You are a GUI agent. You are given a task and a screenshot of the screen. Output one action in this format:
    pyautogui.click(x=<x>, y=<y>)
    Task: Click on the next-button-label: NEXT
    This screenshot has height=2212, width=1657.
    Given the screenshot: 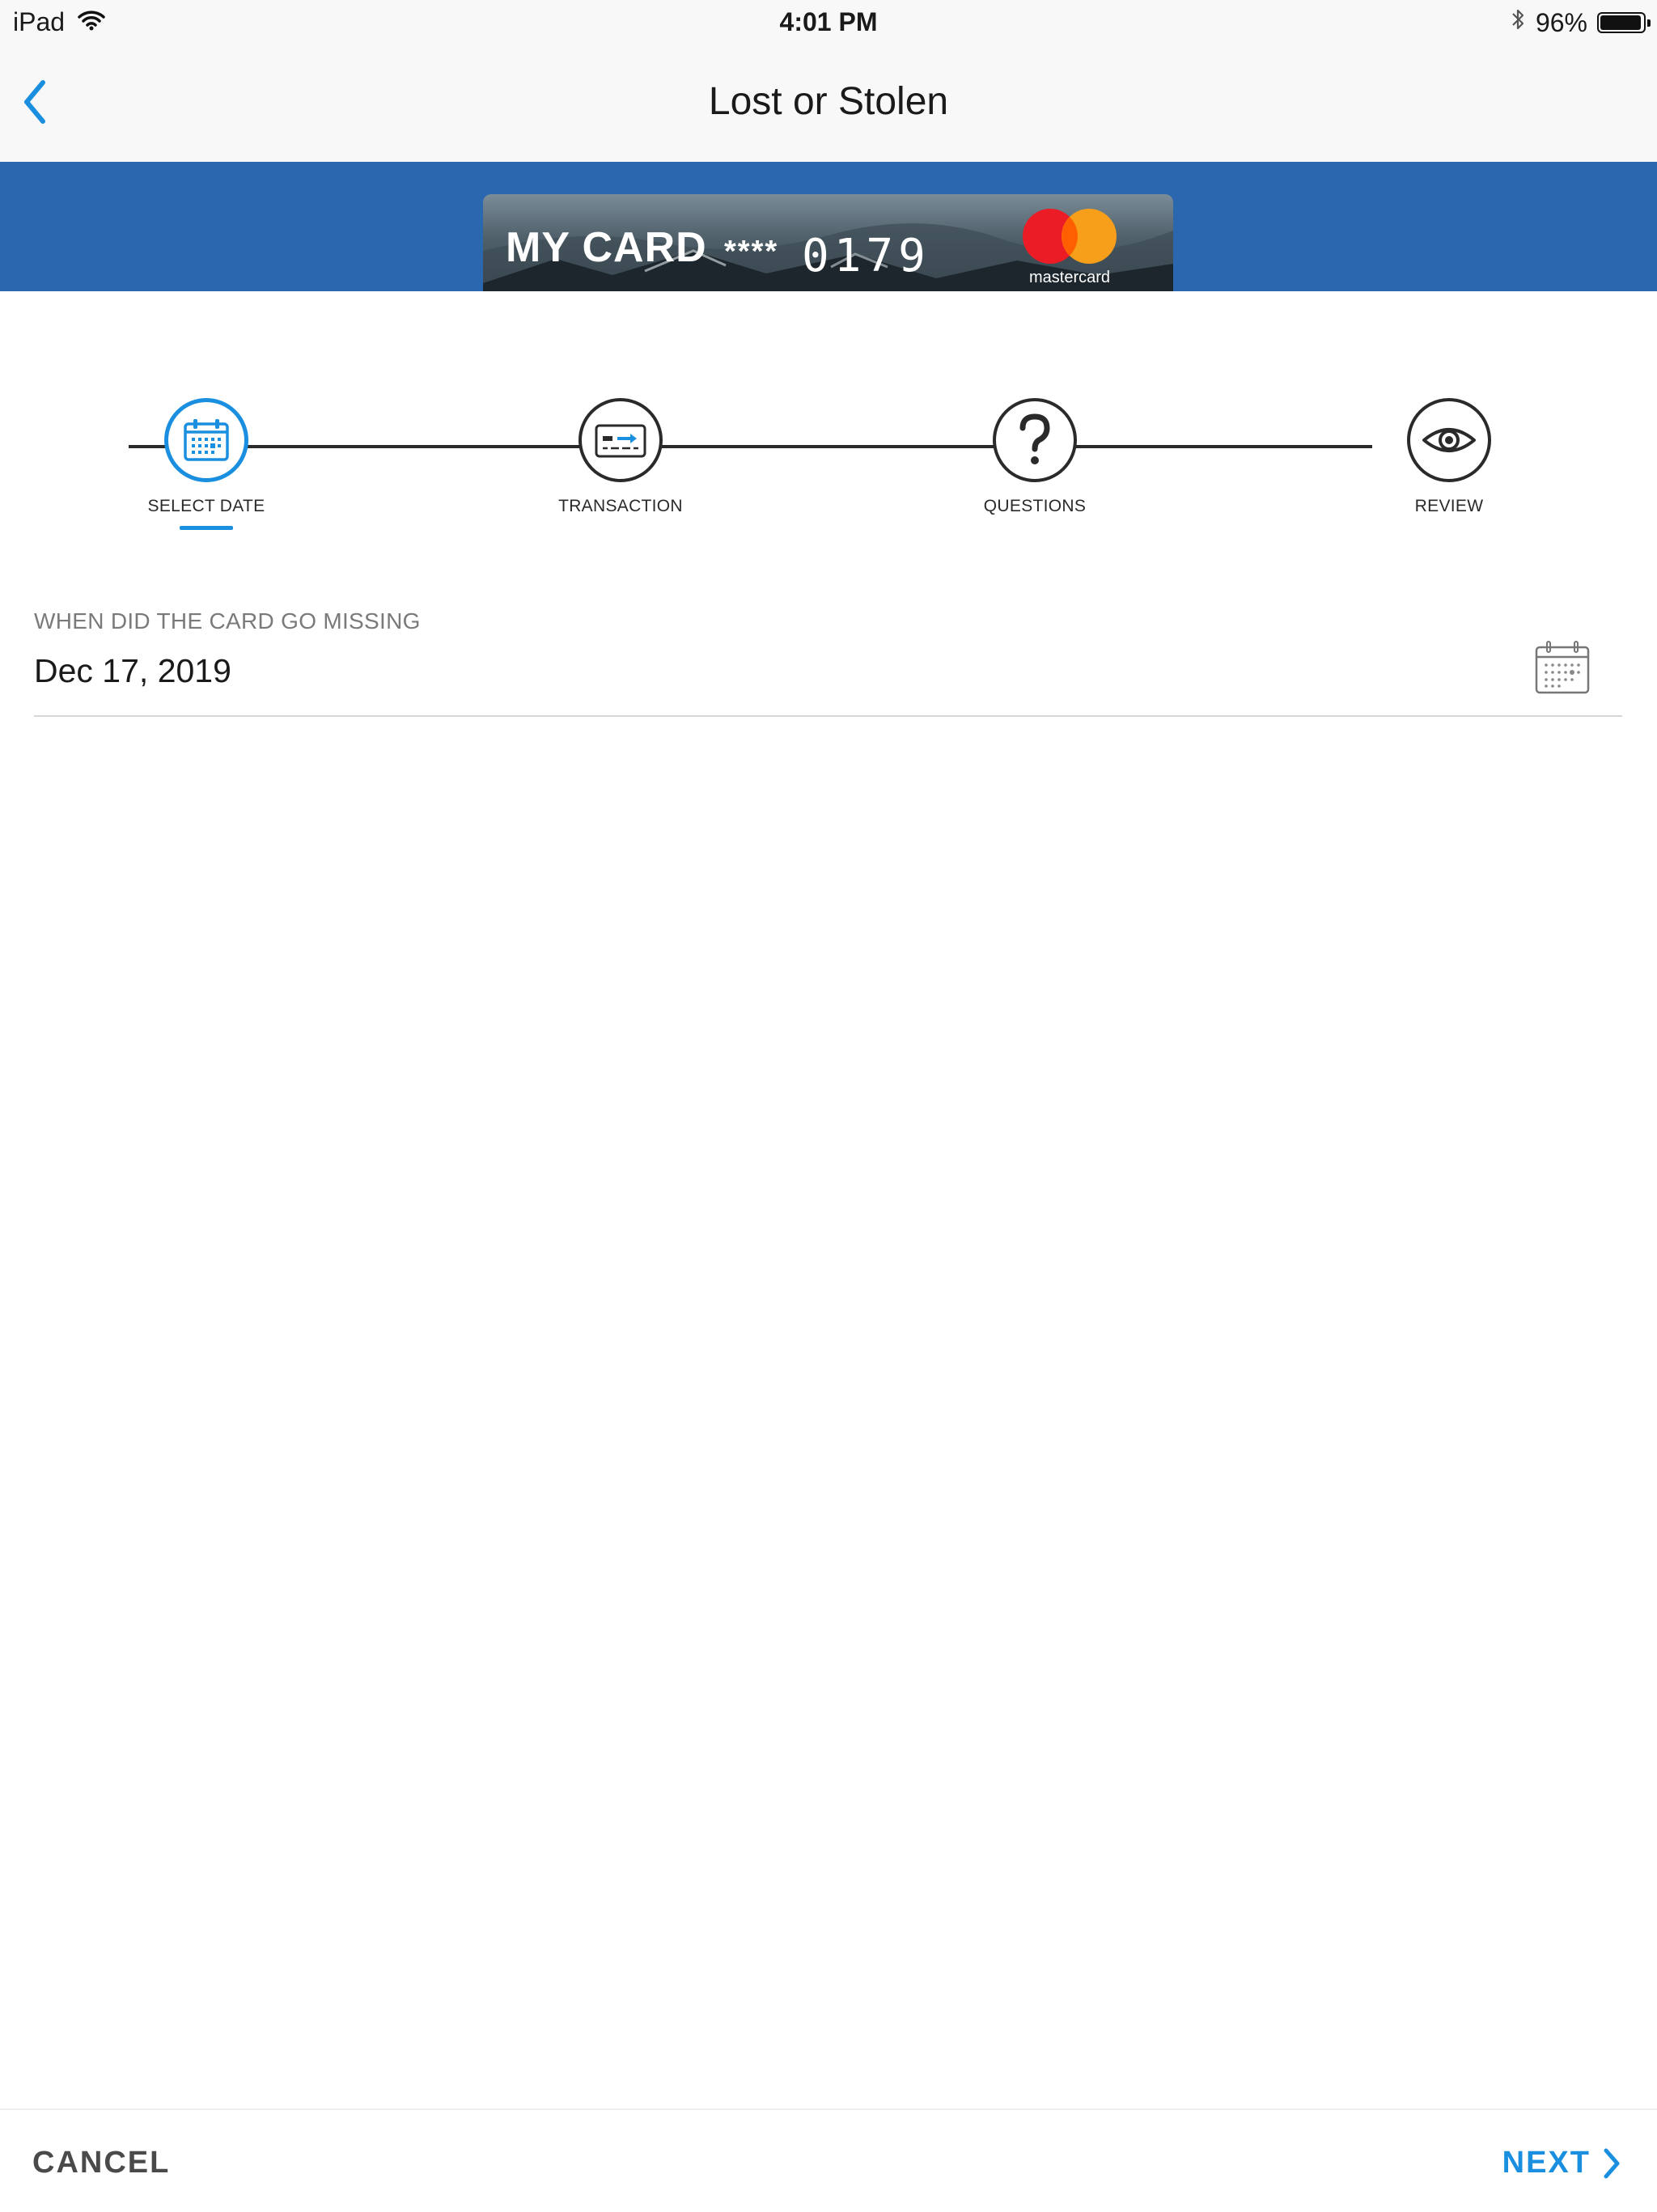 What is the action you would take?
    pyautogui.click(x=1546, y=2163)
    